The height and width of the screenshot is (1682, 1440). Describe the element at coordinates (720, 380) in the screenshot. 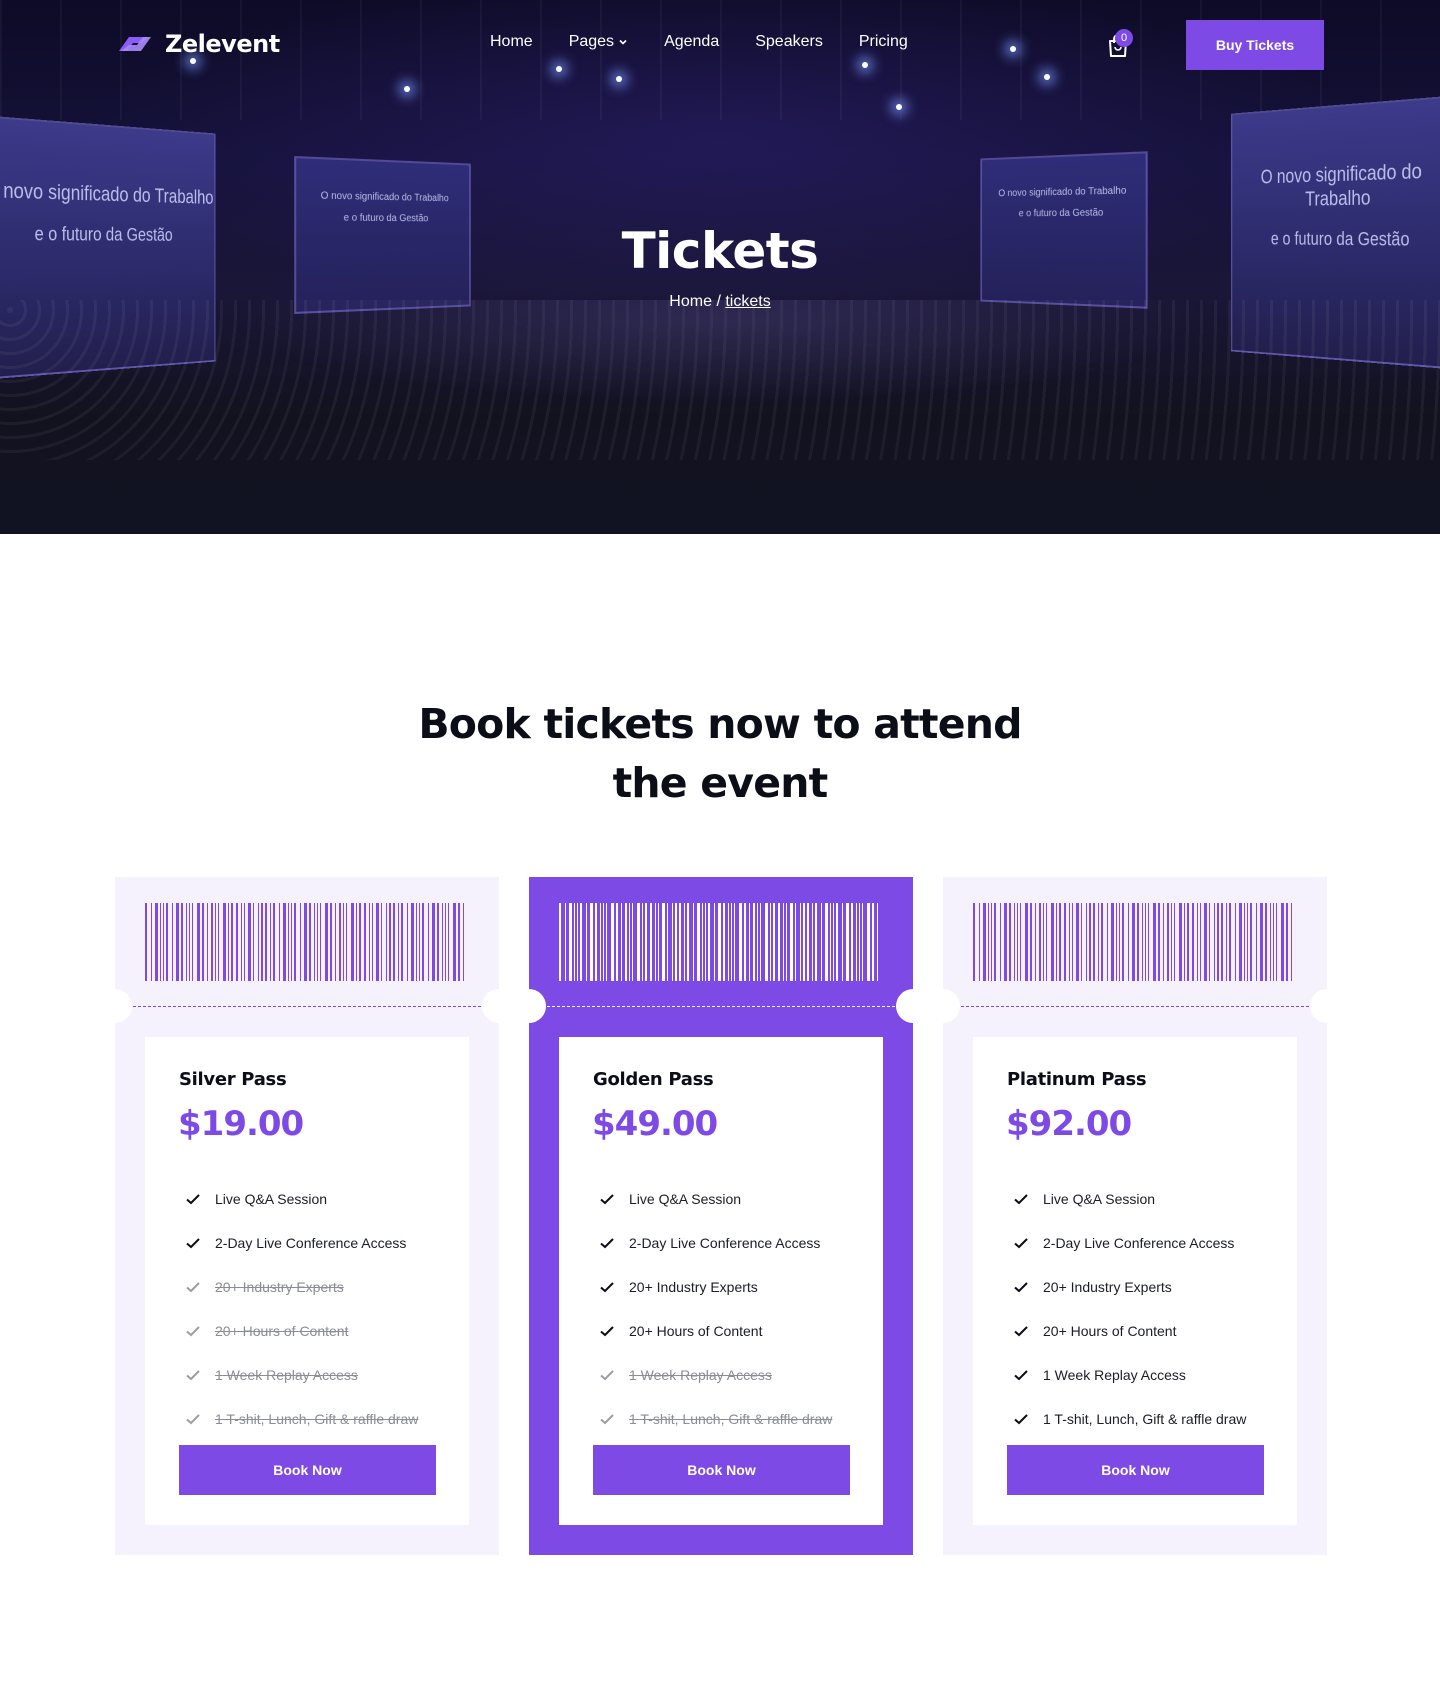

I see `crowd-area` at that location.